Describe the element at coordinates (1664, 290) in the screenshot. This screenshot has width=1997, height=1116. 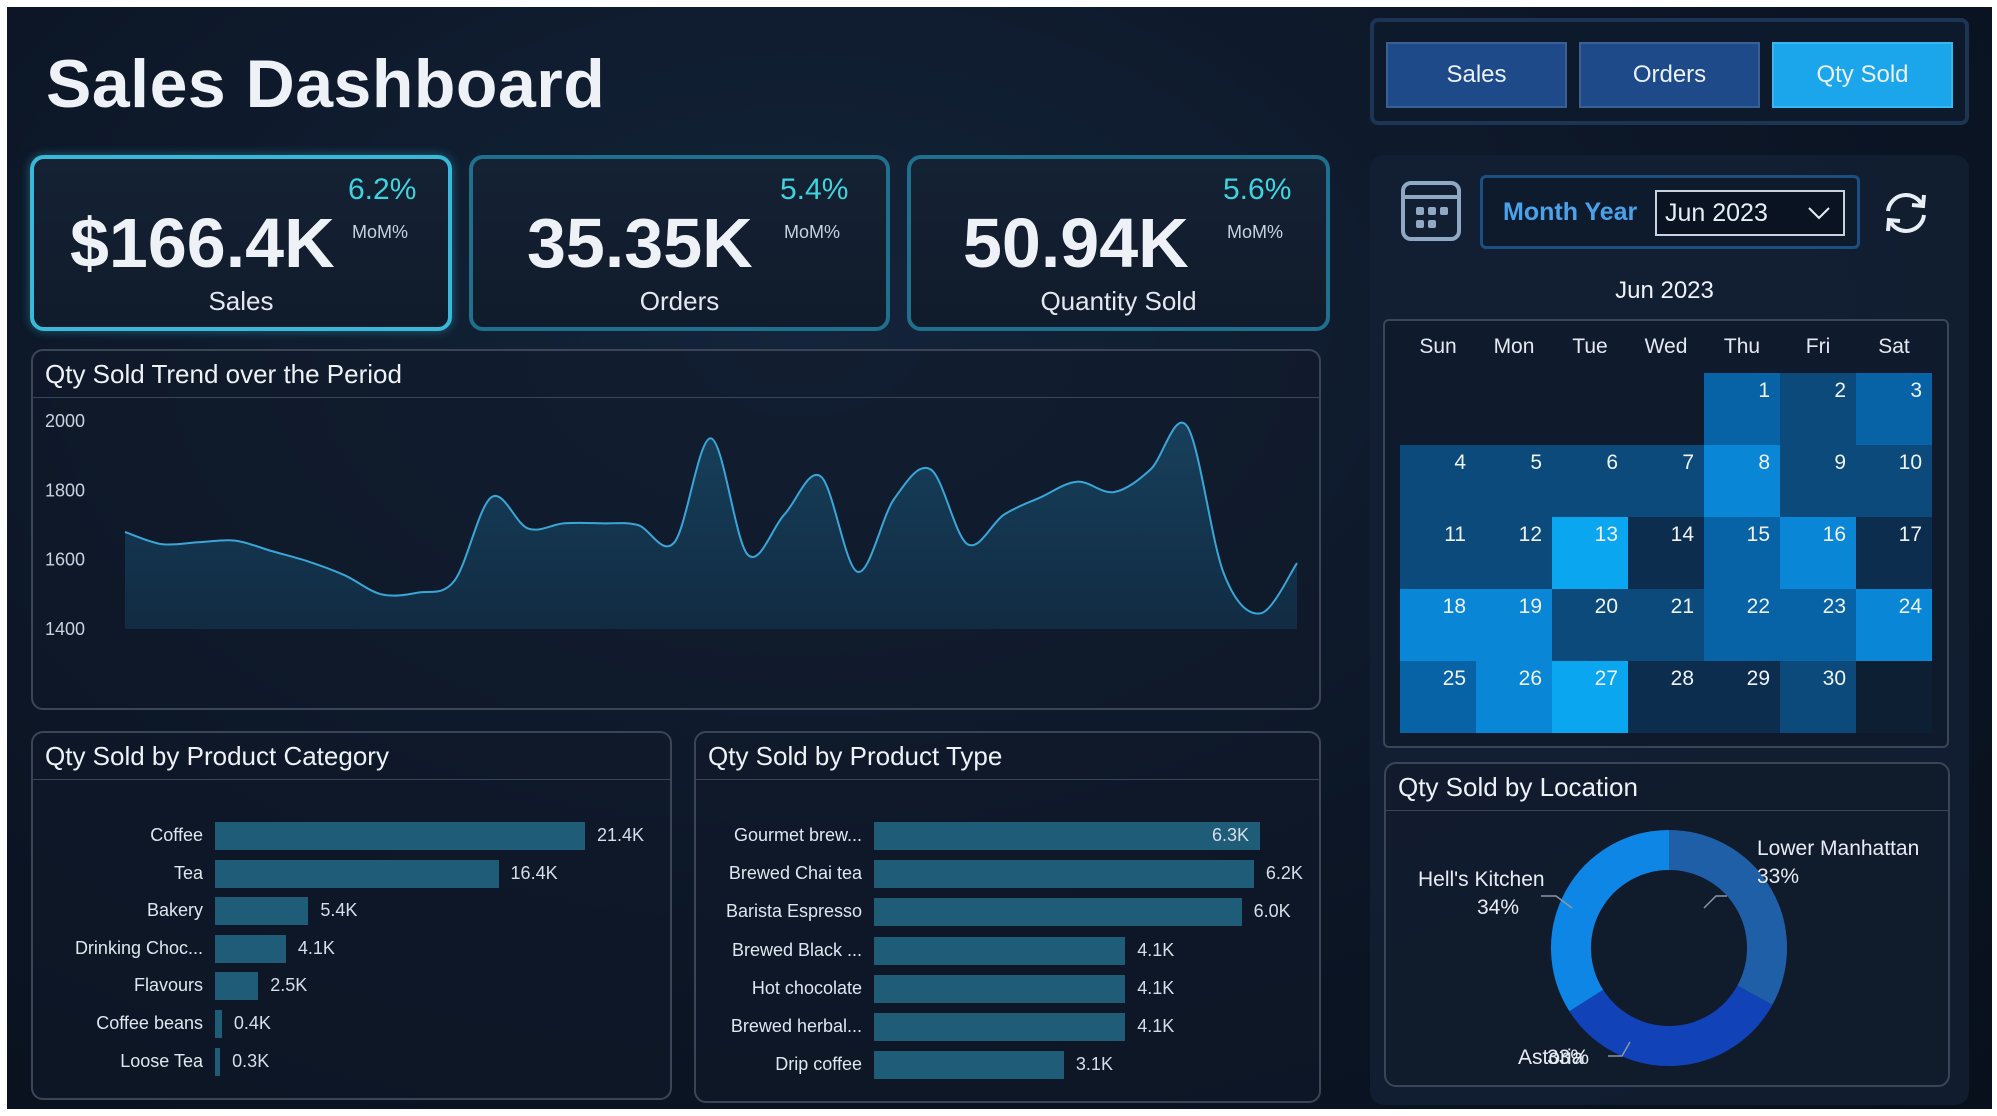
I see `calendar-title: Jun 2023` at that location.